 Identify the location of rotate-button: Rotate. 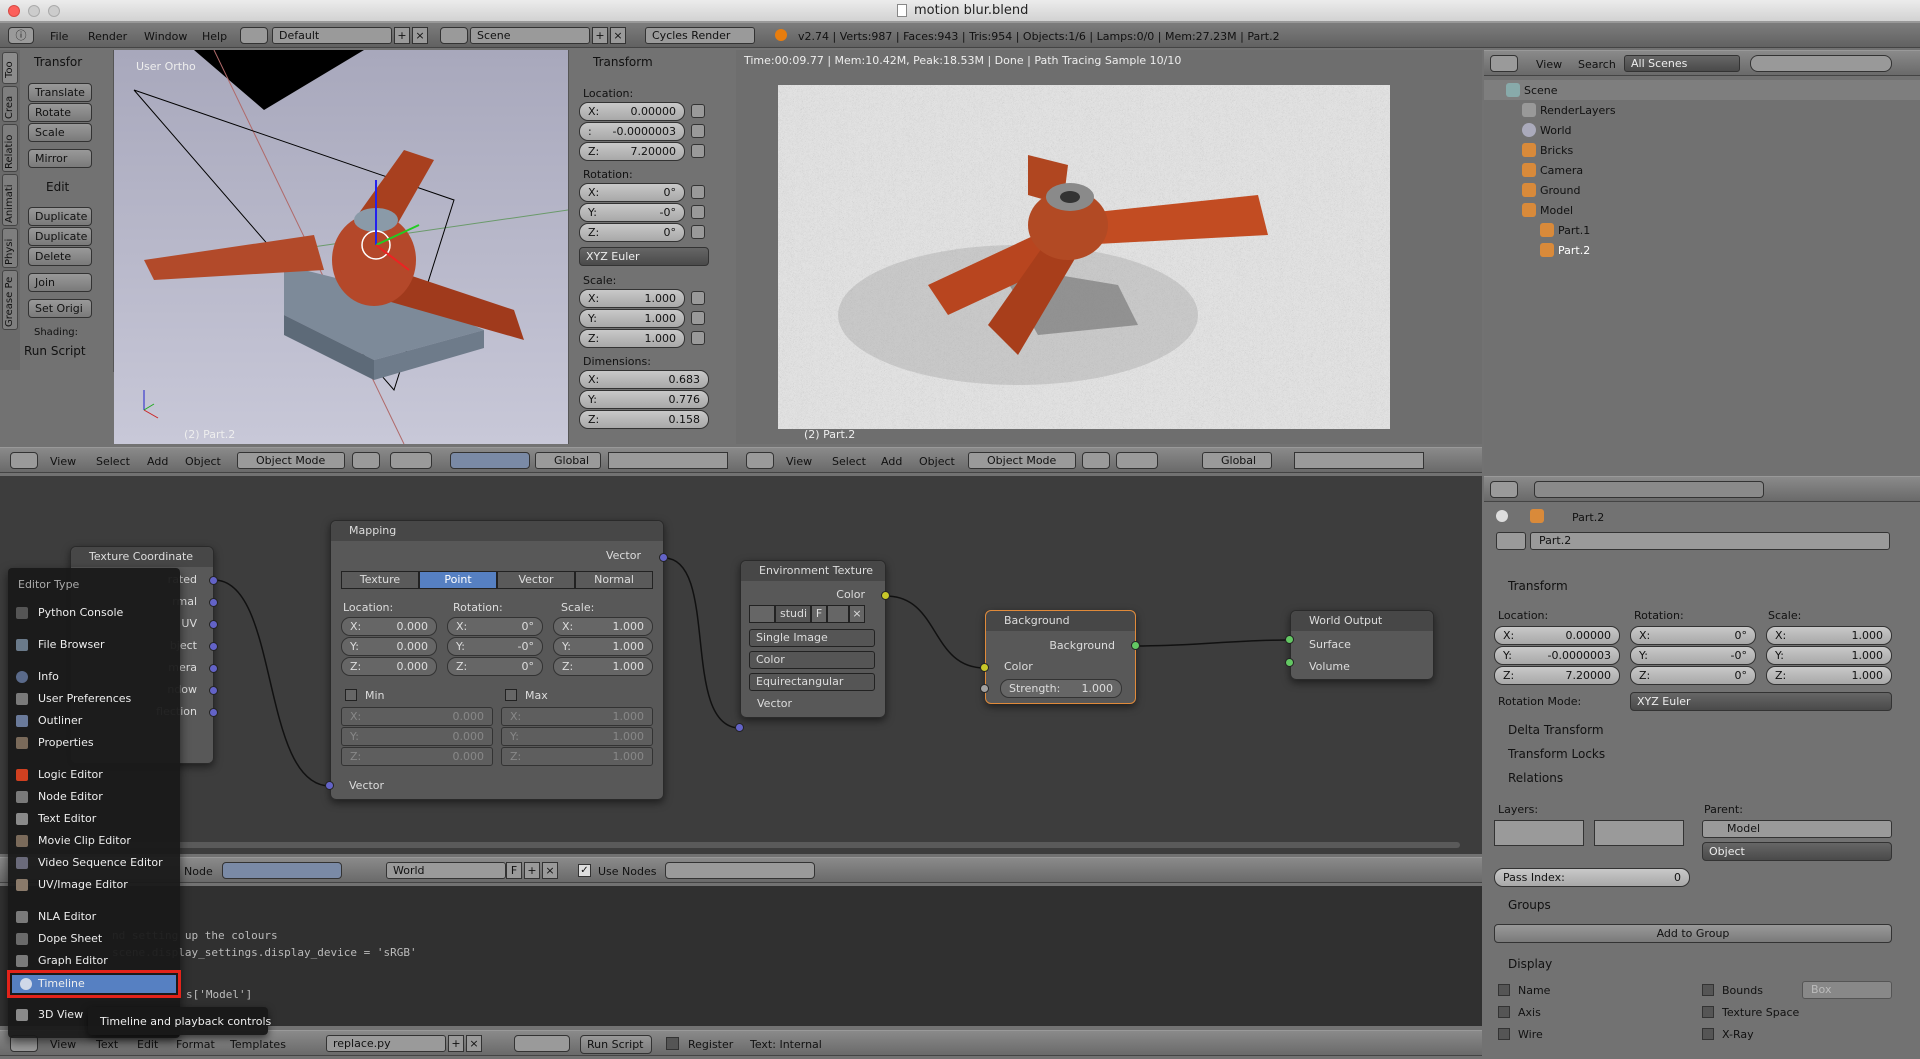
(60, 112).